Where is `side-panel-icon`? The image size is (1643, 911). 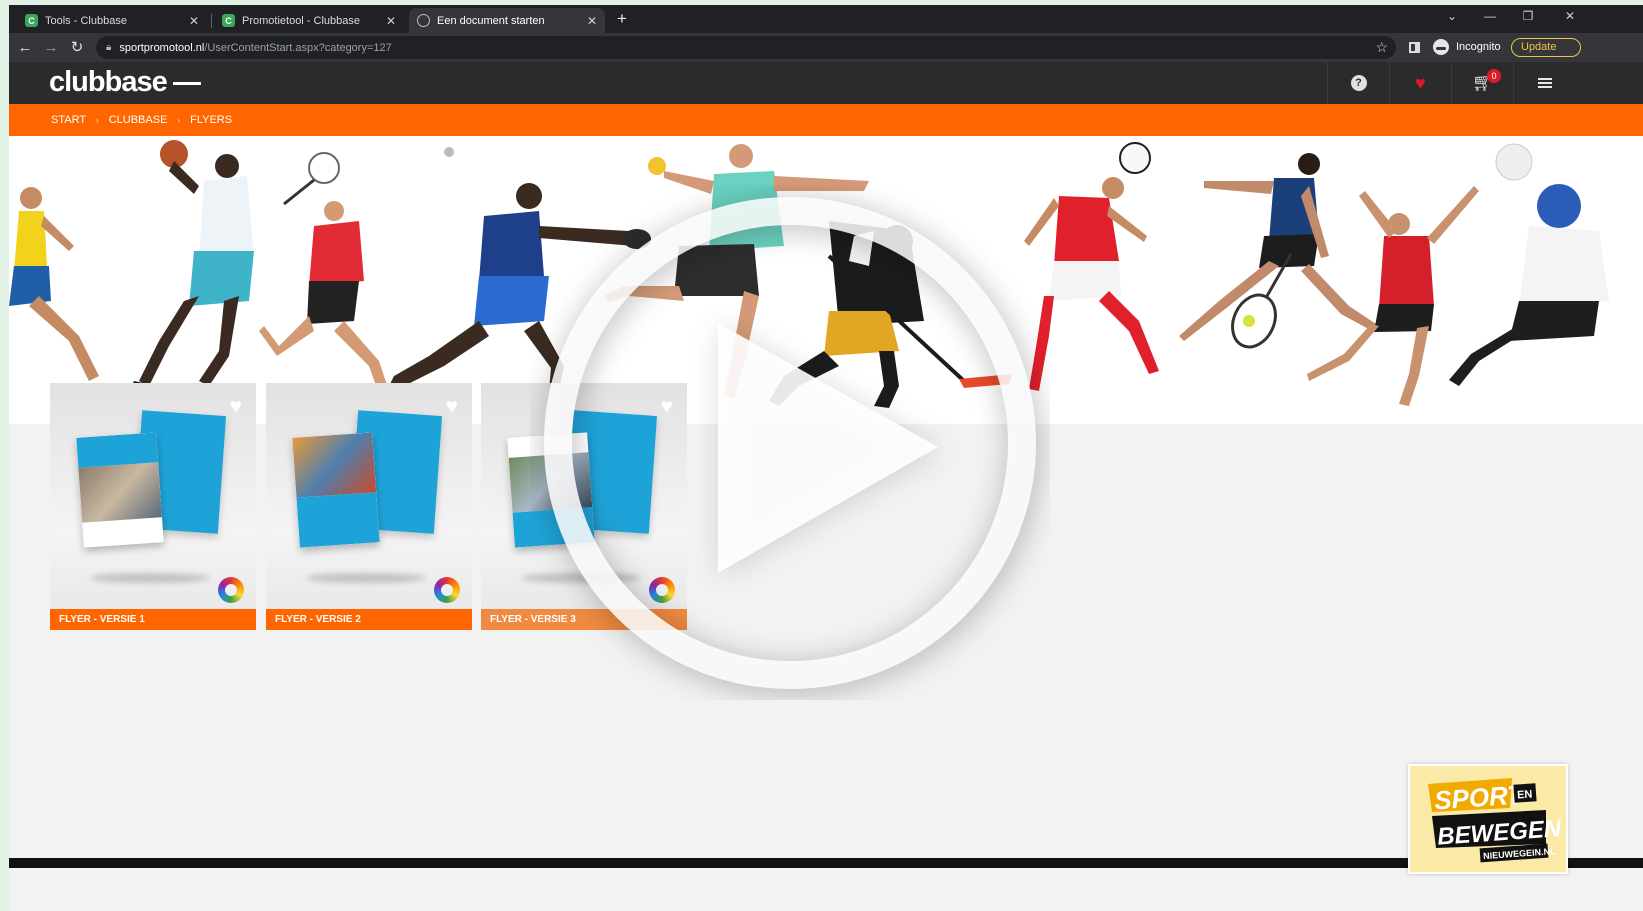 side-panel-icon is located at coordinates (1414, 47).